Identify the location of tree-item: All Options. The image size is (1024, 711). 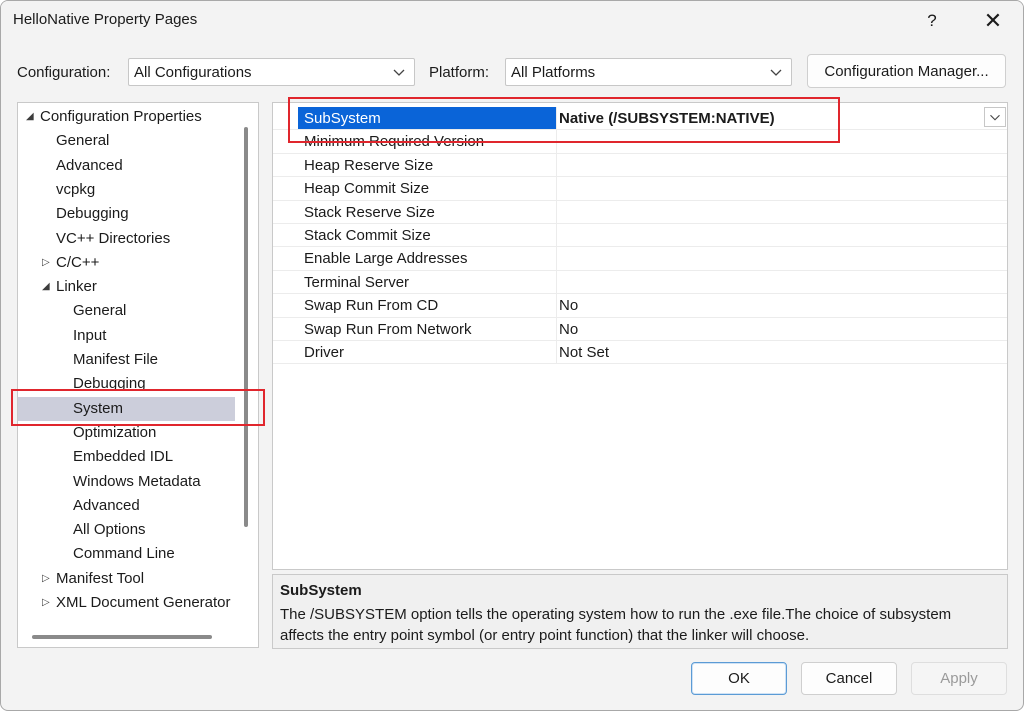
(109, 530).